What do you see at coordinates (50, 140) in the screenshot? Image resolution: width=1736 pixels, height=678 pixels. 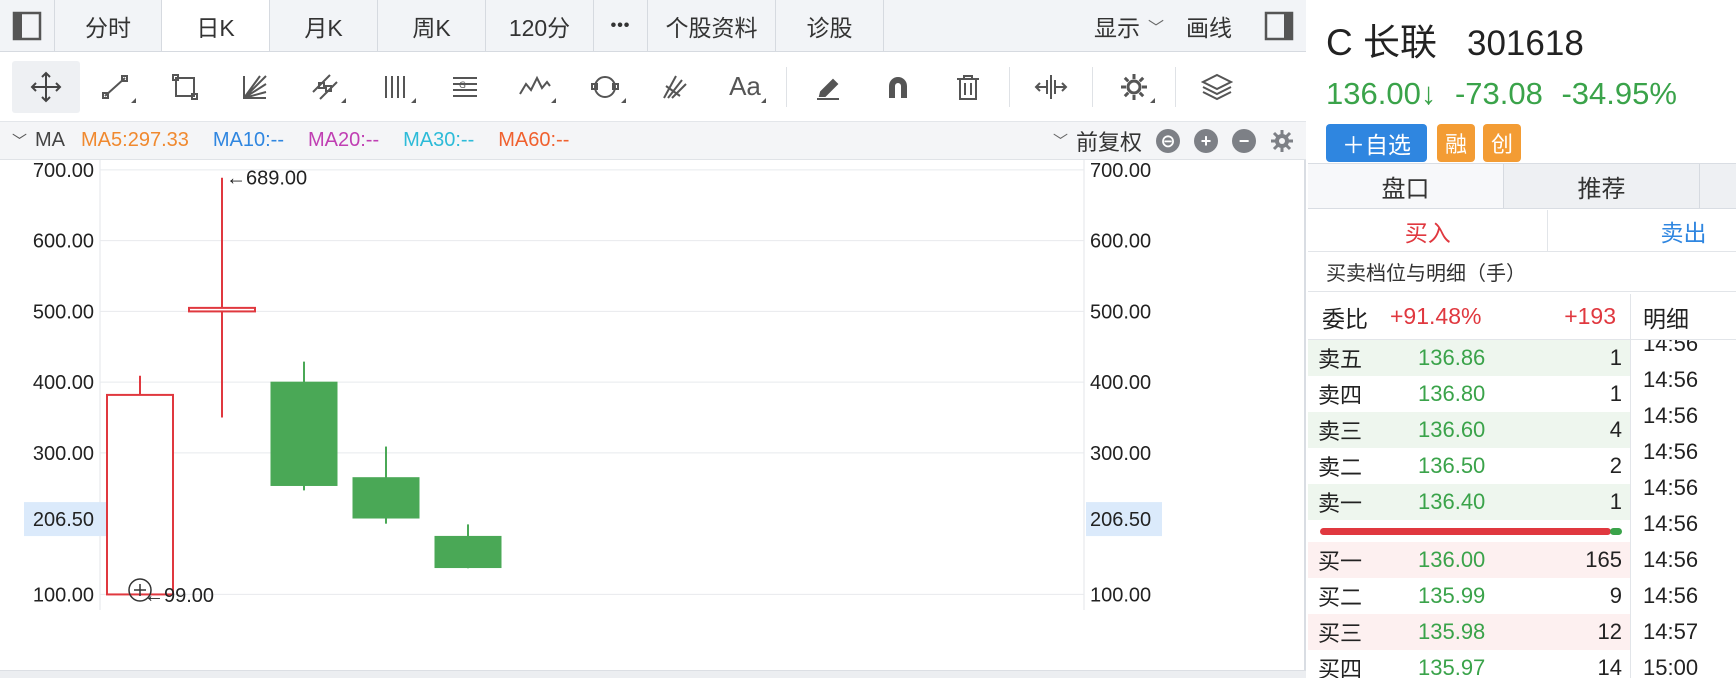 I see `ma-label: MA` at bounding box center [50, 140].